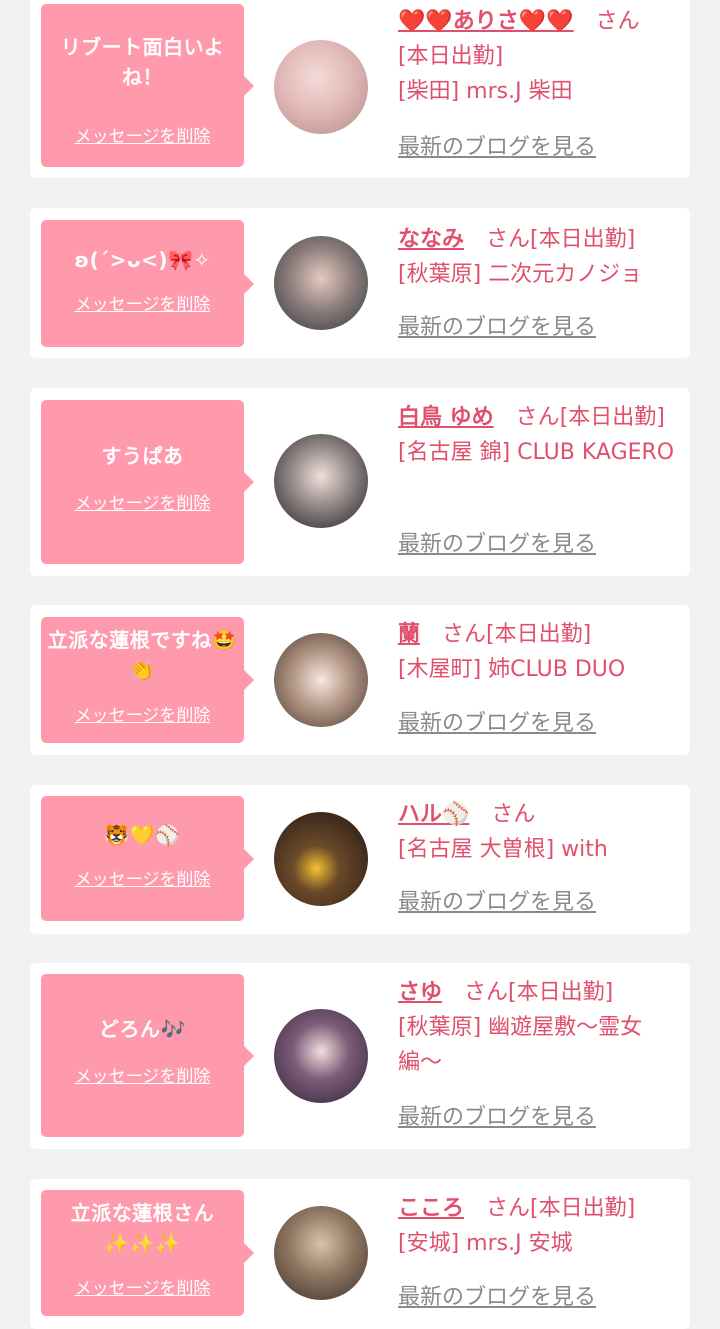 The image size is (720, 1329). What do you see at coordinates (142, 456) in the screenshot?
I see `message-text: すうぱあ` at bounding box center [142, 456].